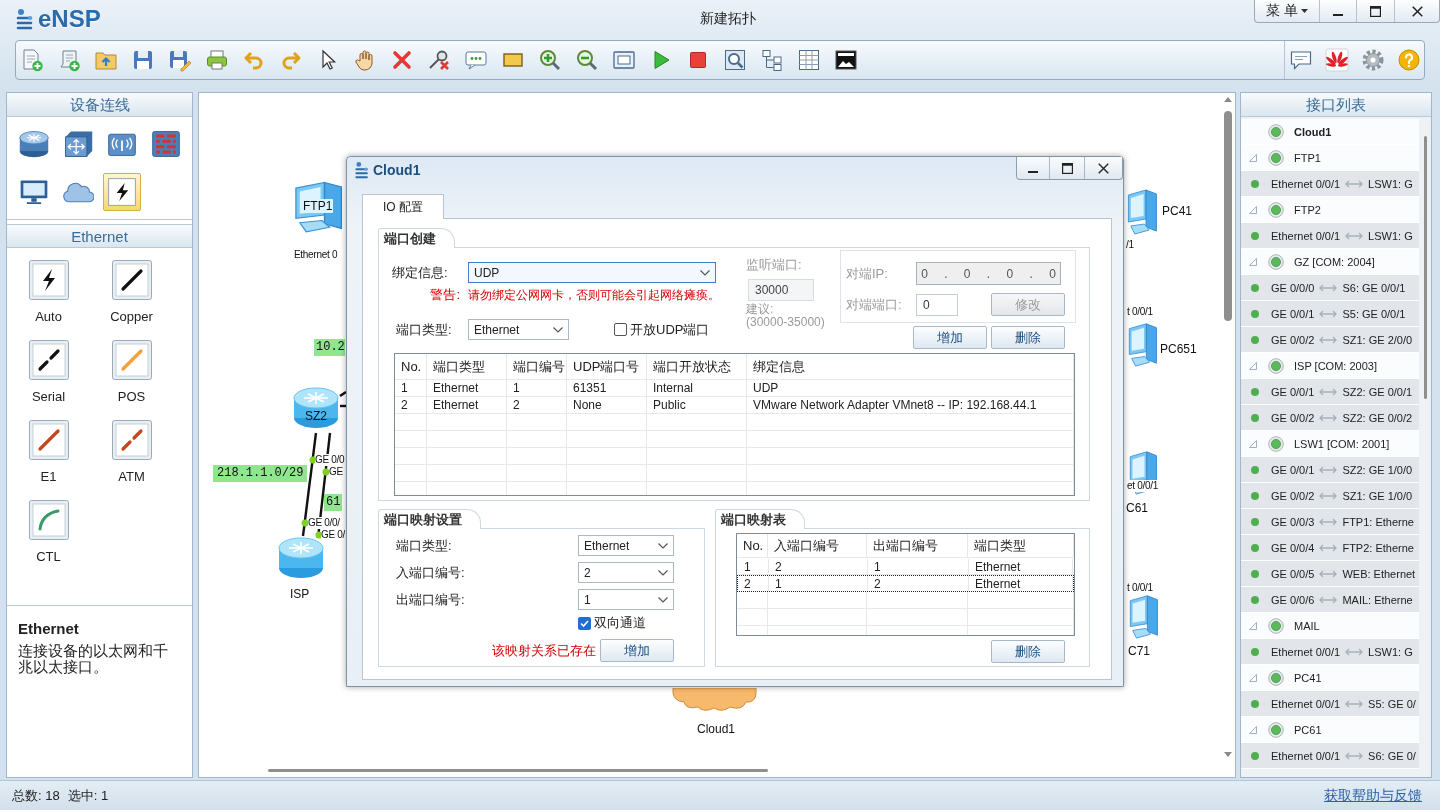 Image resolution: width=1440 pixels, height=810 pixels. I want to click on port-label: GE 0/, so click(333, 535).